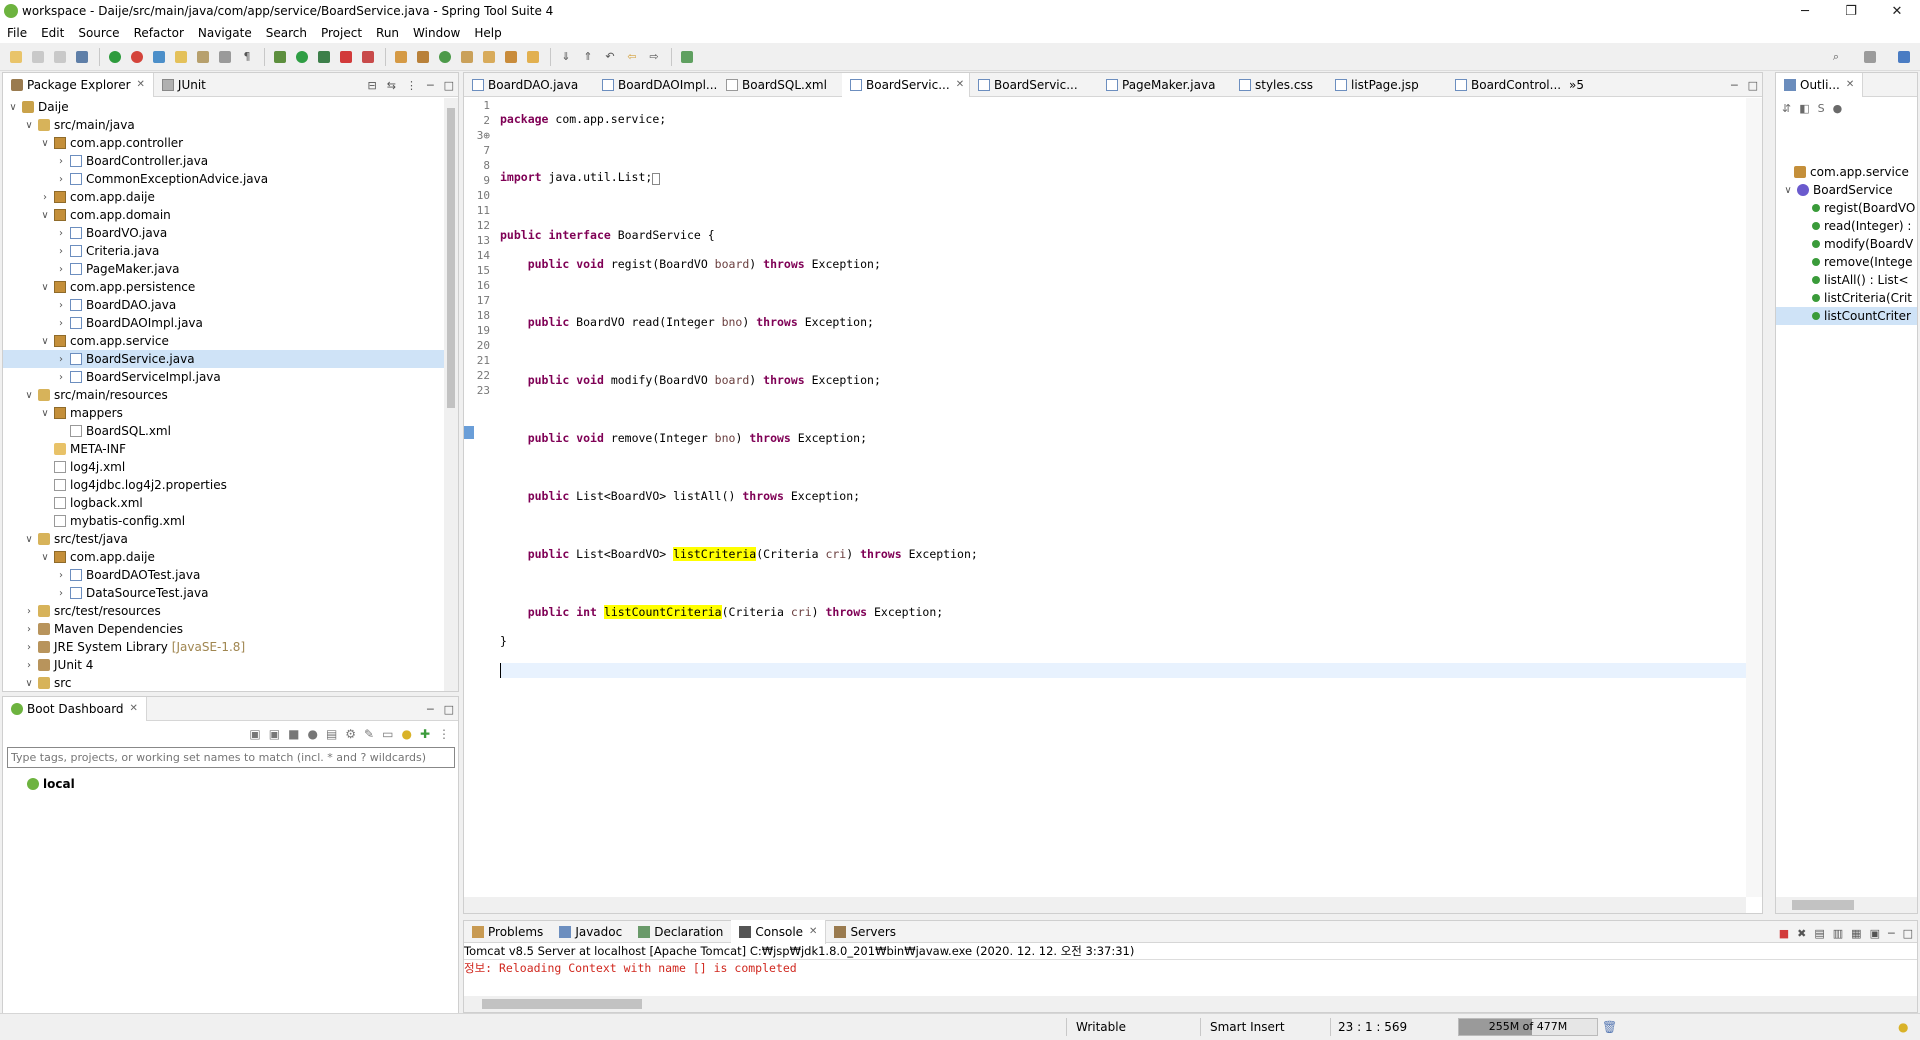 This screenshot has height=1040, width=1920. Describe the element at coordinates (223, 233) in the screenshot. I see `tree-item: › BoardVO.java` at that location.